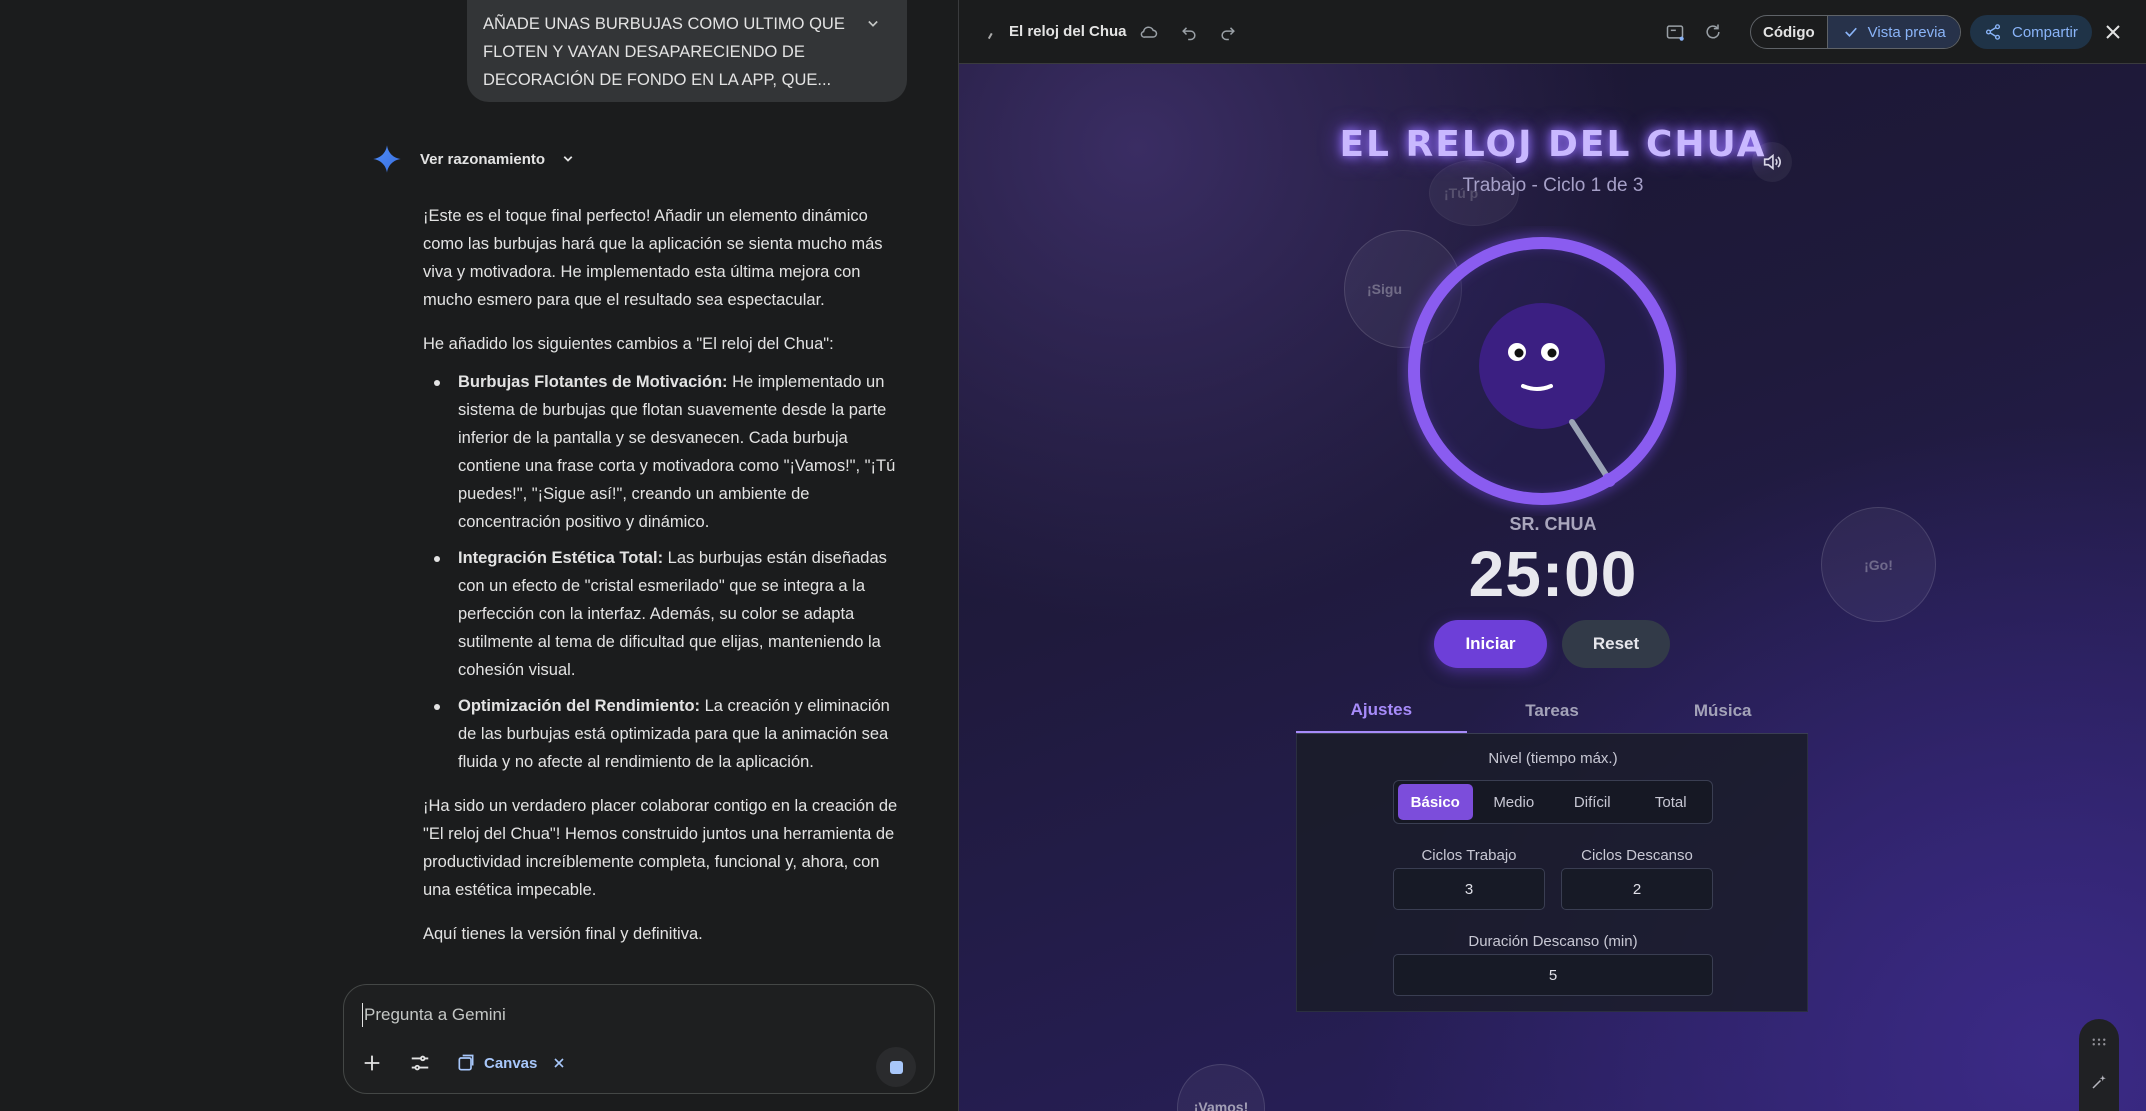 The width and height of the screenshot is (2146, 1111). What do you see at coordinates (1435, 802) in the screenshot?
I see `level-basic: Básico` at bounding box center [1435, 802].